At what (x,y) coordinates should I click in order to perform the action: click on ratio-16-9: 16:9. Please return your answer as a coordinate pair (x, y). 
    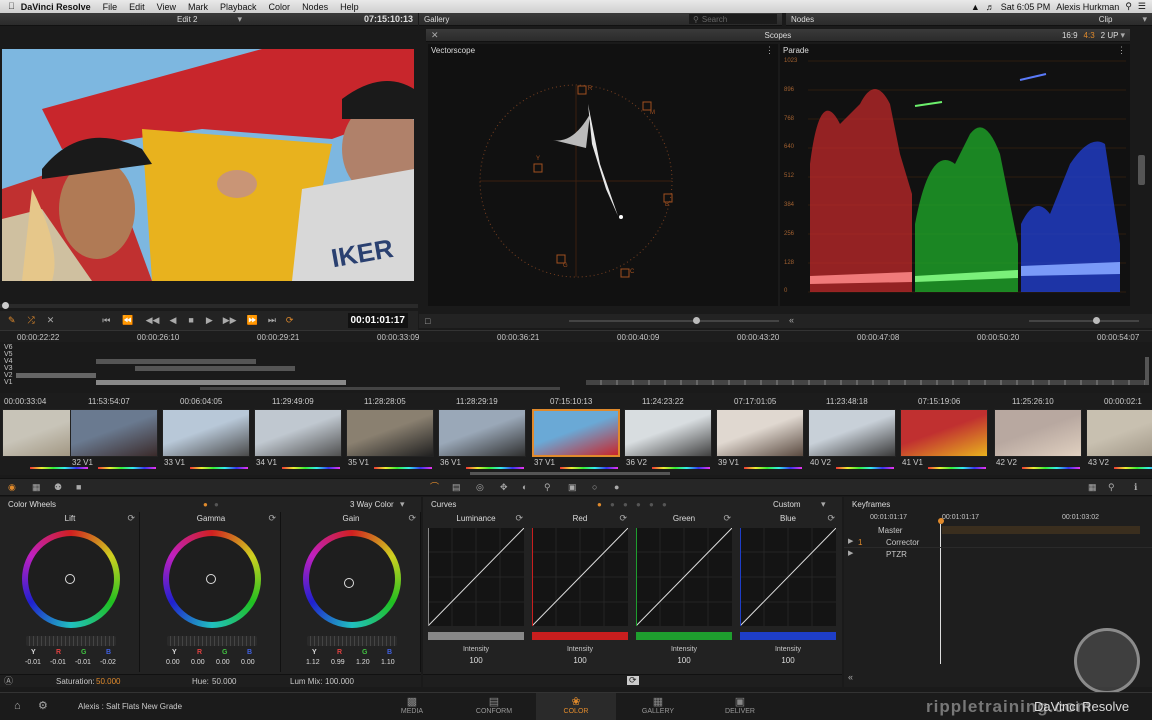
    Looking at the image, I should click on (1070, 35).